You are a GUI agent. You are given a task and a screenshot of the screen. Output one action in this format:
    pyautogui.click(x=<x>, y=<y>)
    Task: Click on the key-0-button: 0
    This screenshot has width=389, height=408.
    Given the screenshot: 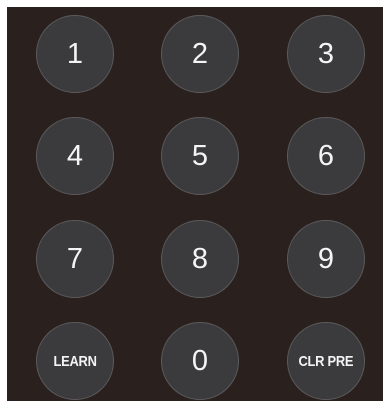 What is the action you would take?
    pyautogui.click(x=200, y=361)
    